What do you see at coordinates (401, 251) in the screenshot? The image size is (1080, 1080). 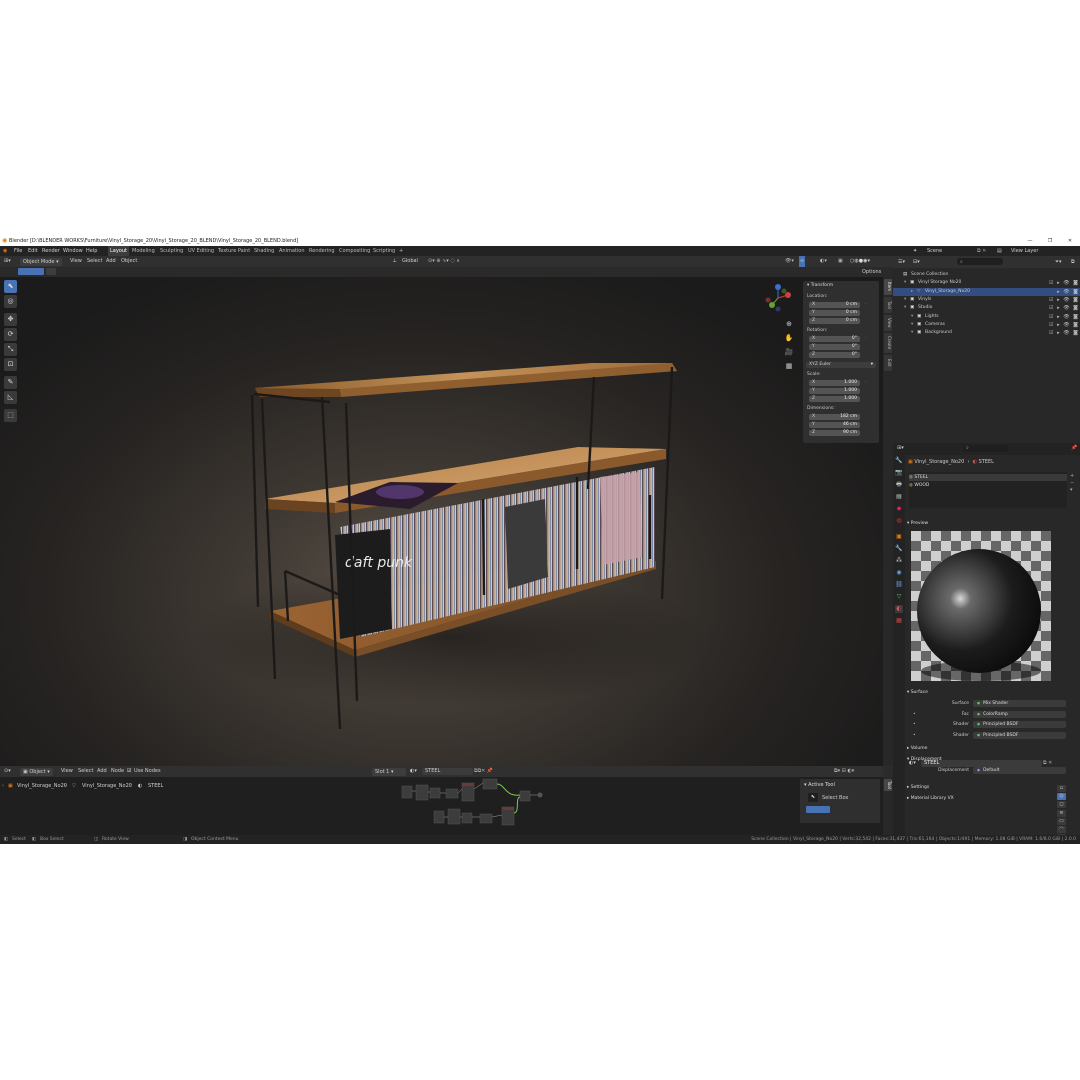 I see `add-workspace-button: +` at bounding box center [401, 251].